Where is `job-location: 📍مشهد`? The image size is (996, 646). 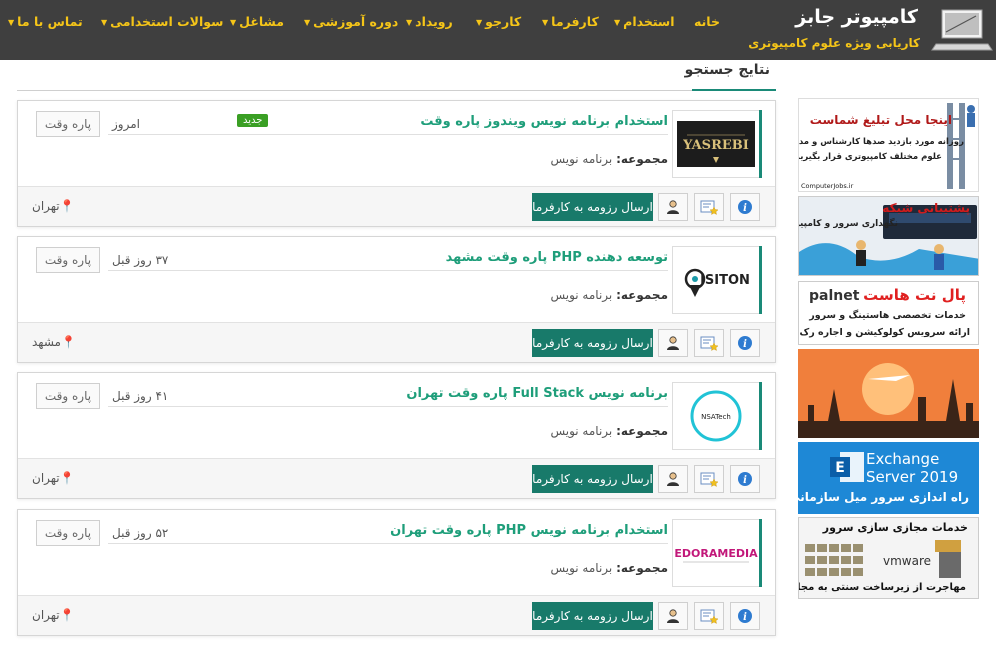 job-location: 📍مشهد is located at coordinates (54, 342).